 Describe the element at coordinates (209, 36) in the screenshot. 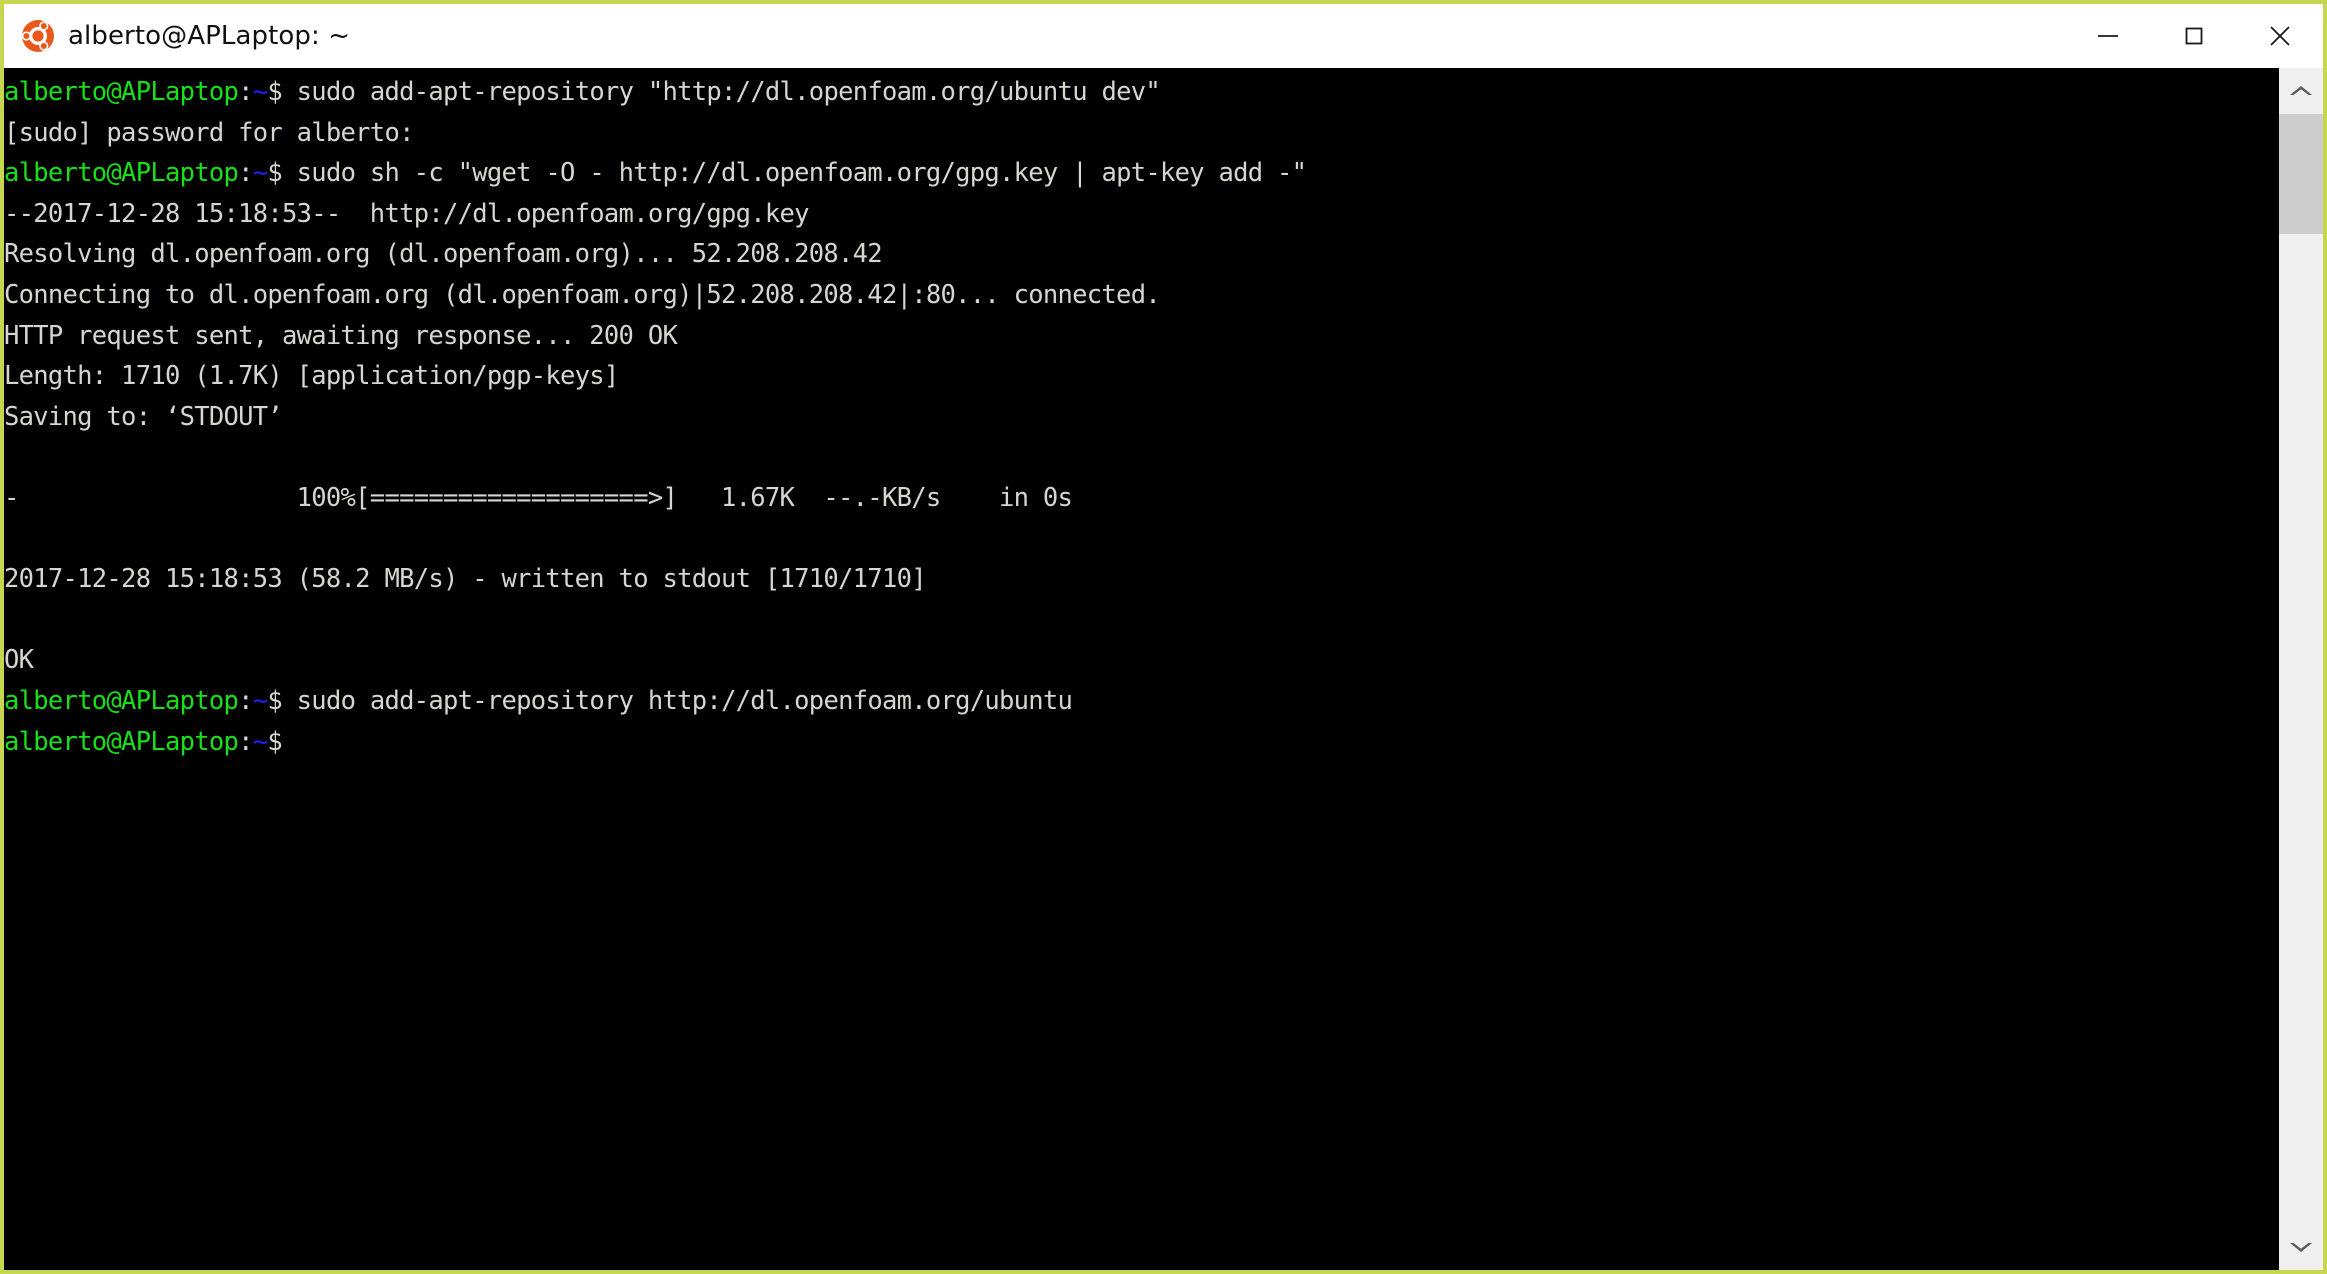

I see `window-title: alberto@APLaptop: ~` at that location.